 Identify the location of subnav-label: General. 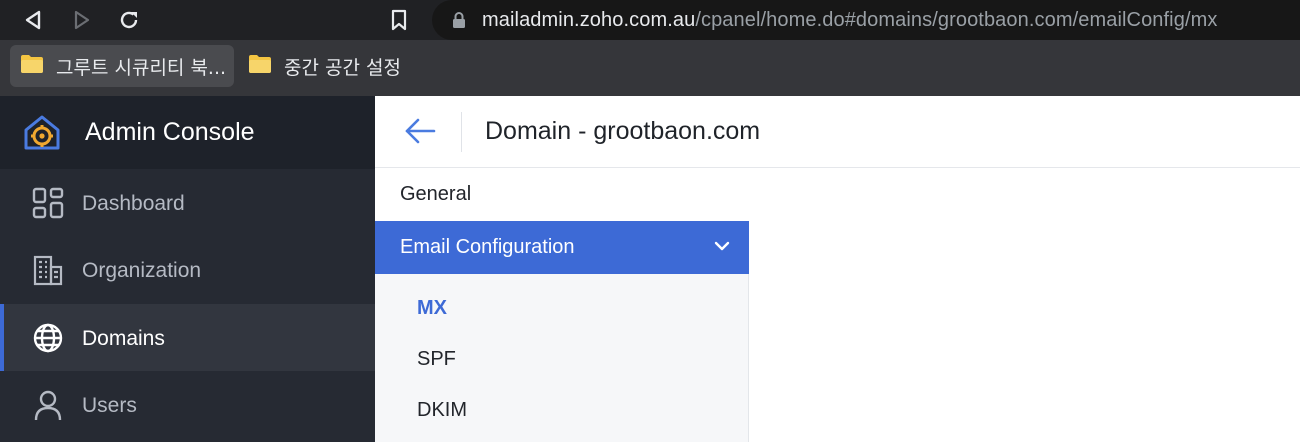
(436, 194).